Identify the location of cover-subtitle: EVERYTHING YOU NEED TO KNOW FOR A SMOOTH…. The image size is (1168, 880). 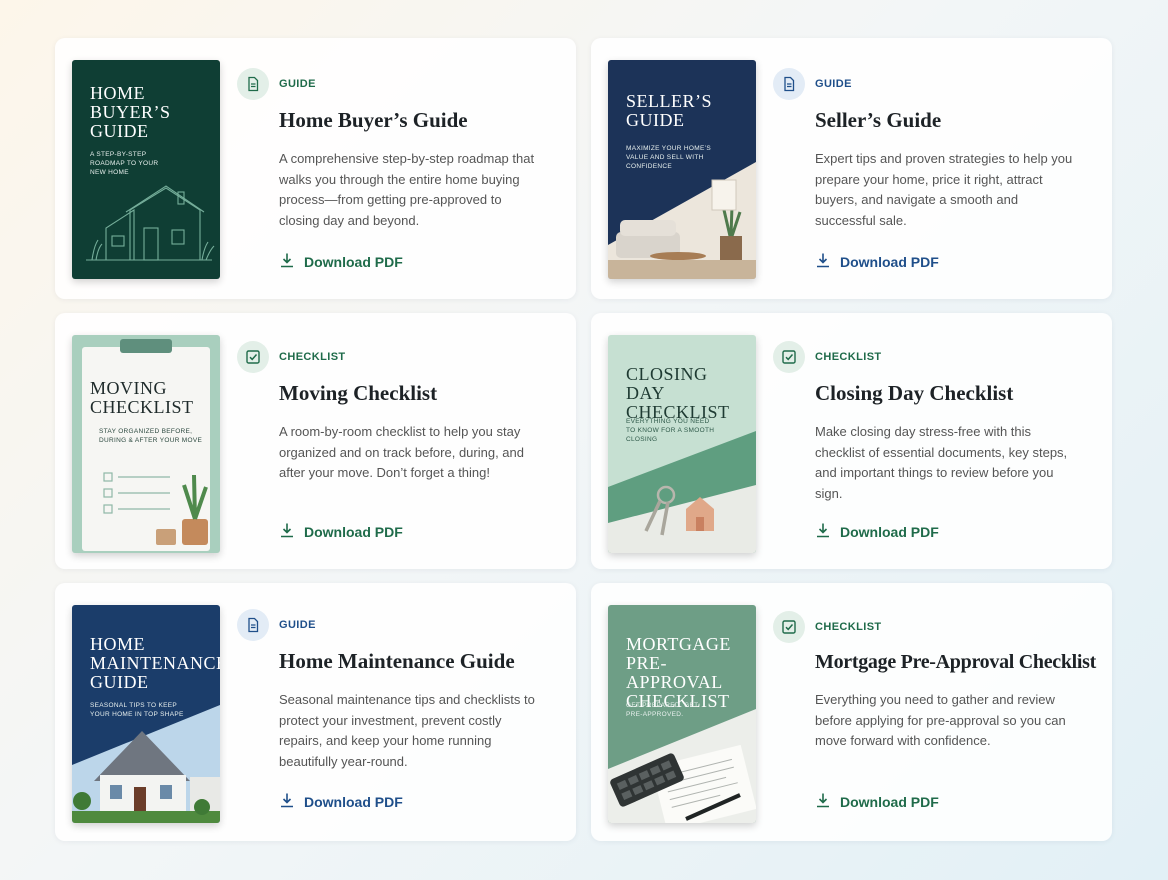
(670, 430).